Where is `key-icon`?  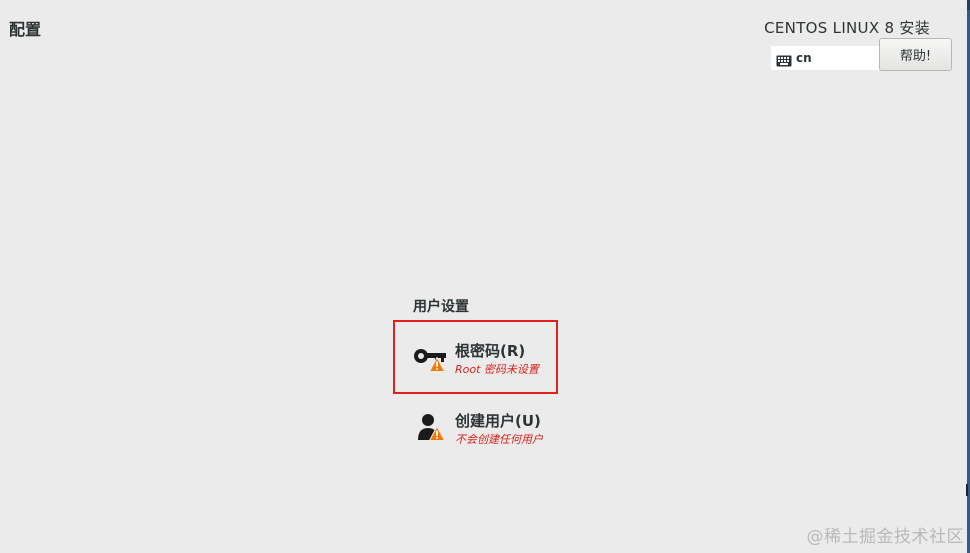 key-icon is located at coordinates (431, 358).